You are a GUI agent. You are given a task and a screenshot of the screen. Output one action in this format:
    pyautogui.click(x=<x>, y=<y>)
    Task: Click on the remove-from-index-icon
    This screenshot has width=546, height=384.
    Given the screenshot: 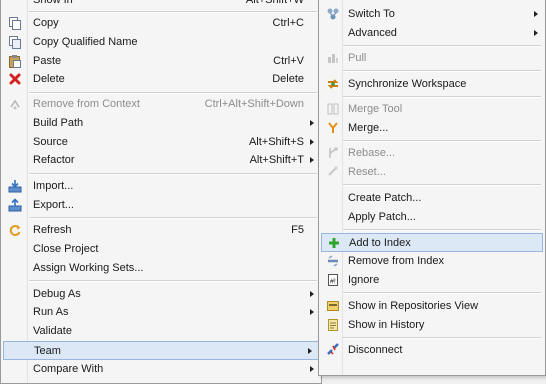 What is the action you would take?
    pyautogui.click(x=333, y=261)
    